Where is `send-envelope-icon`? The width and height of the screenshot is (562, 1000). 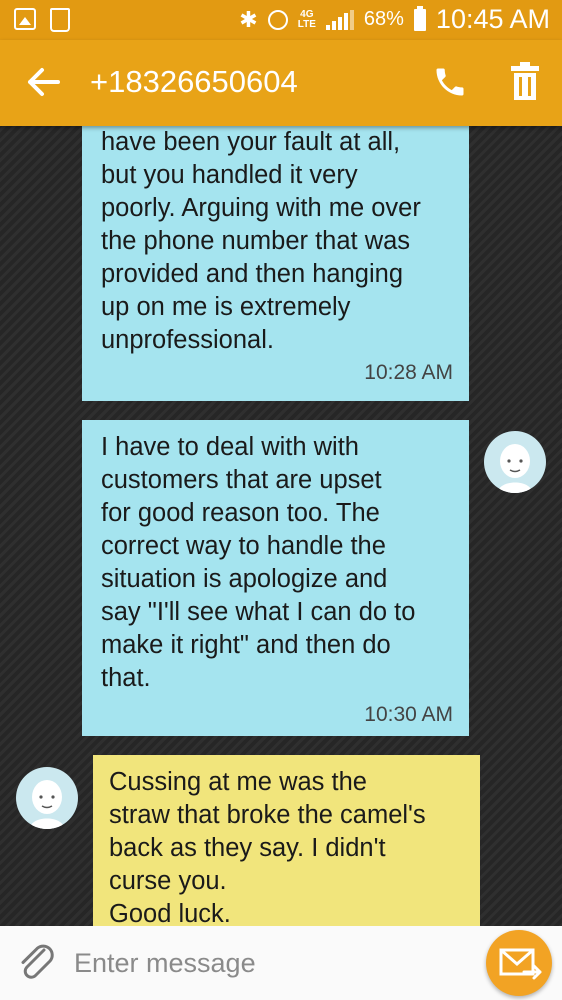 send-envelope-icon is located at coordinates (520, 964).